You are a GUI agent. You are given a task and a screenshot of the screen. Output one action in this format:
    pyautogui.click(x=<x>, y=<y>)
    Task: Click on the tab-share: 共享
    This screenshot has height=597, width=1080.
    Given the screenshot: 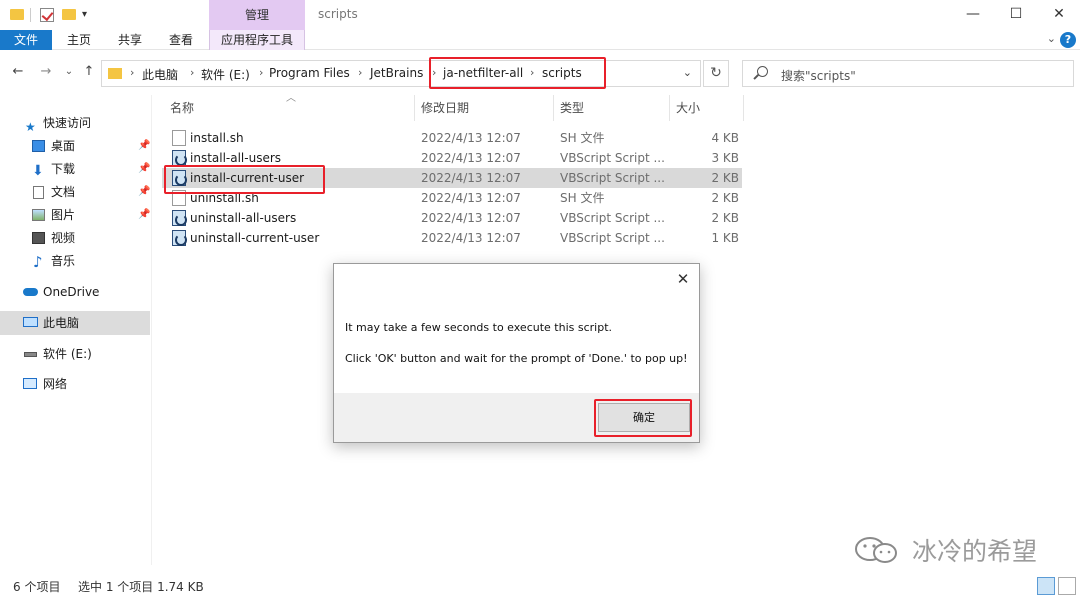 What is the action you would take?
    pyautogui.click(x=130, y=40)
    